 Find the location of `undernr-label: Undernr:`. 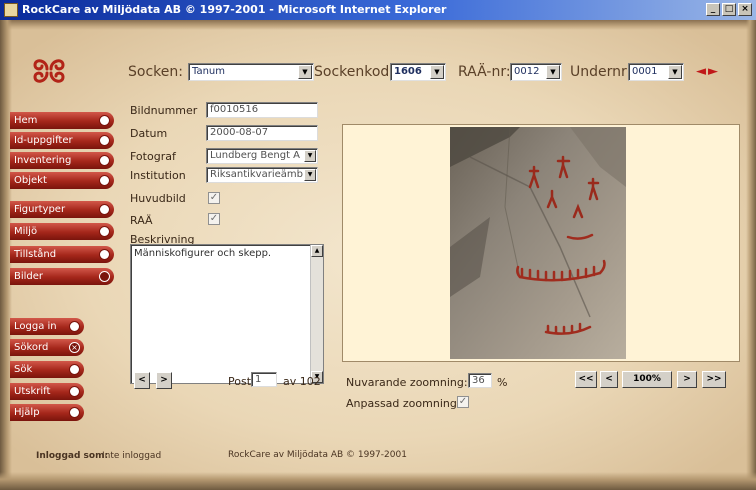

undernr-label: Undernr: is located at coordinates (601, 72).